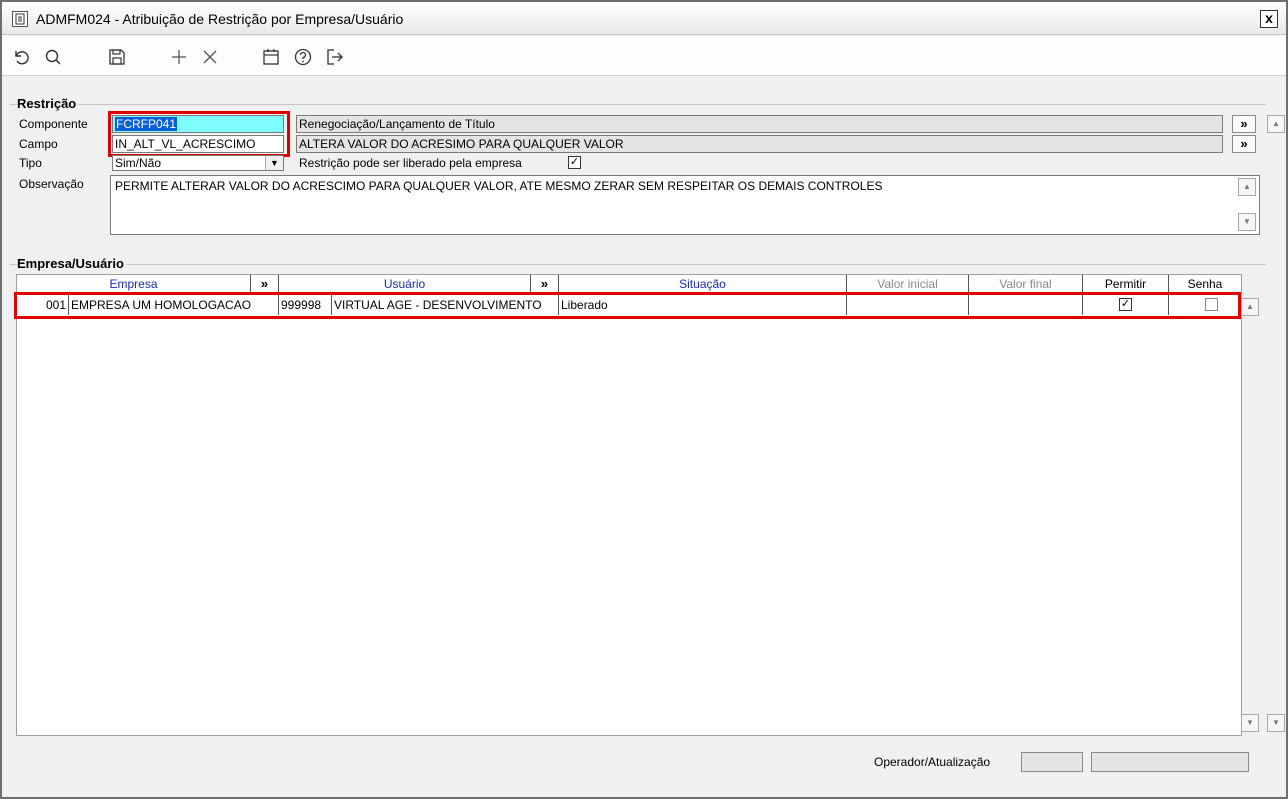 This screenshot has width=1288, height=799. I want to click on exit-icon, so click(335, 57).